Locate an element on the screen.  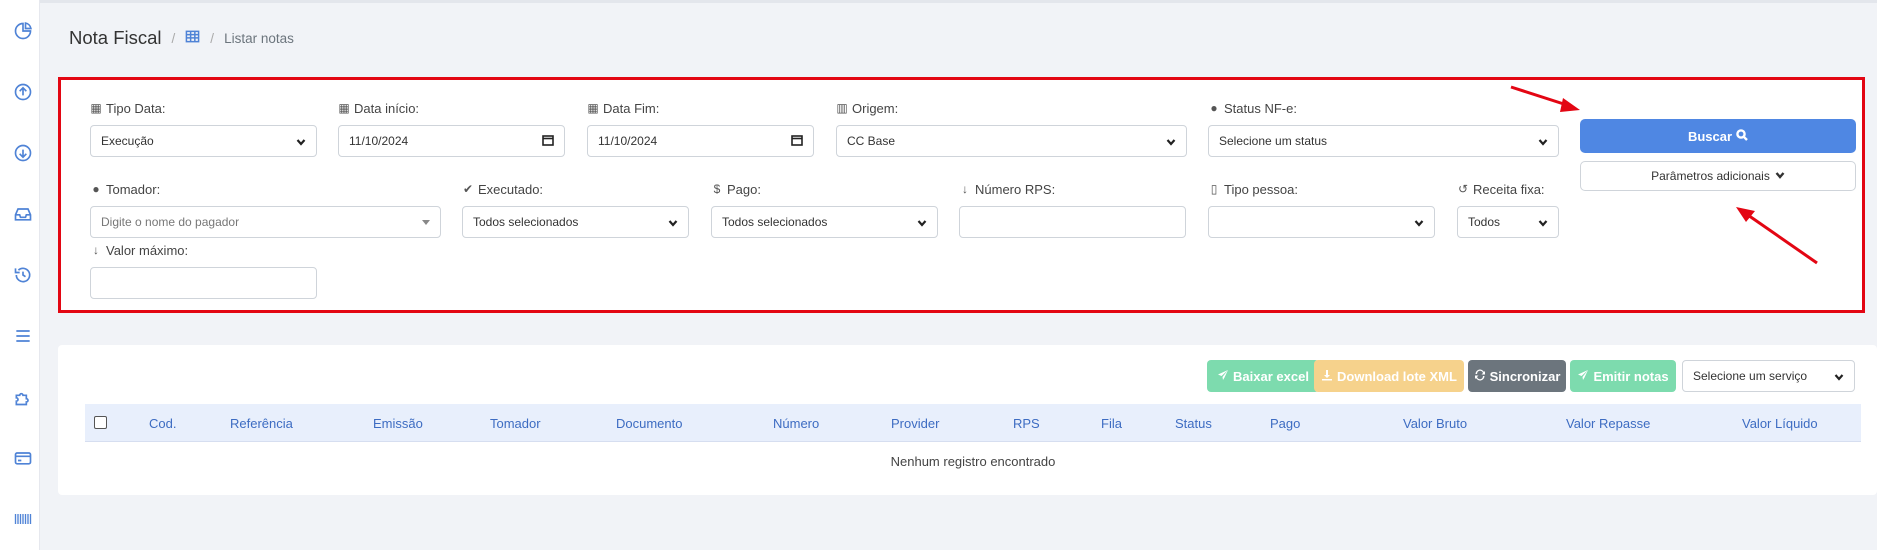
data-fim-label: Data Fim: is located at coordinates (631, 108).